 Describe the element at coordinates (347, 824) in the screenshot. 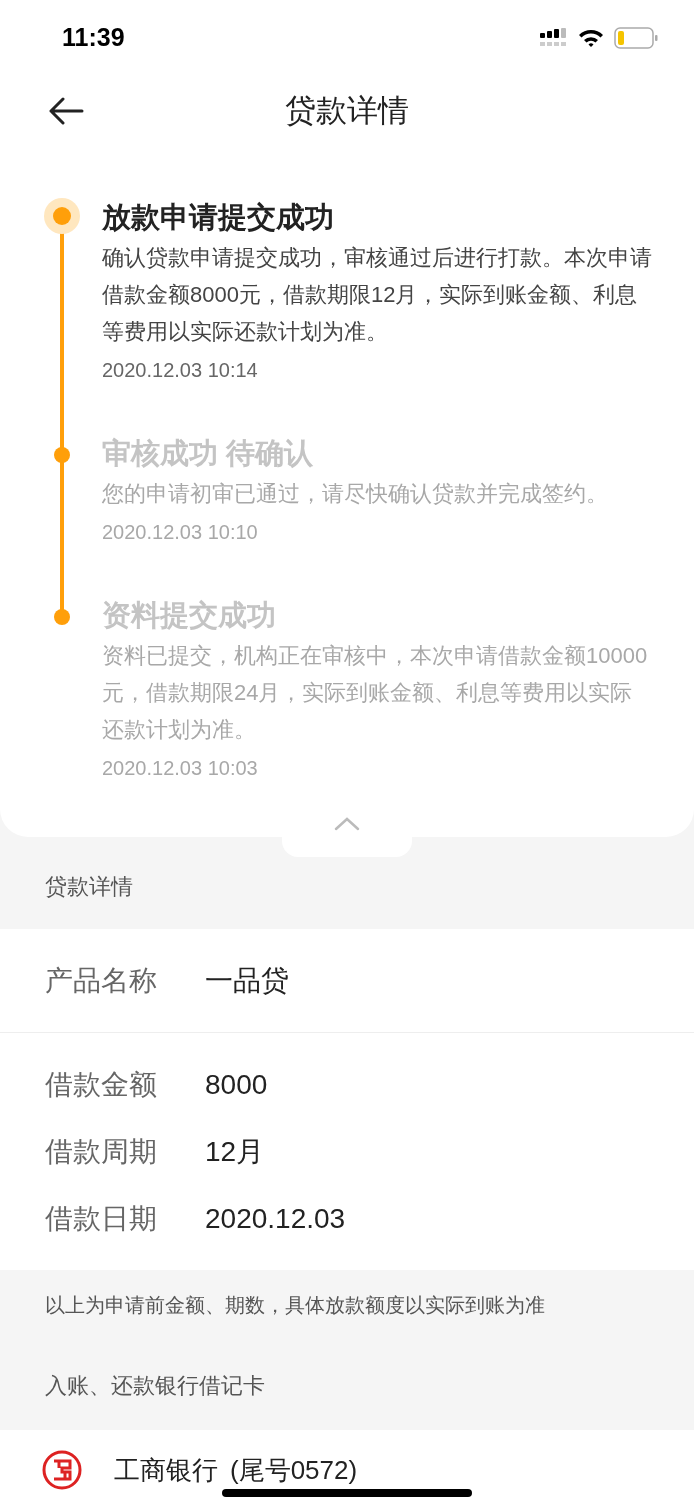

I see `chevron-up-icon` at that location.